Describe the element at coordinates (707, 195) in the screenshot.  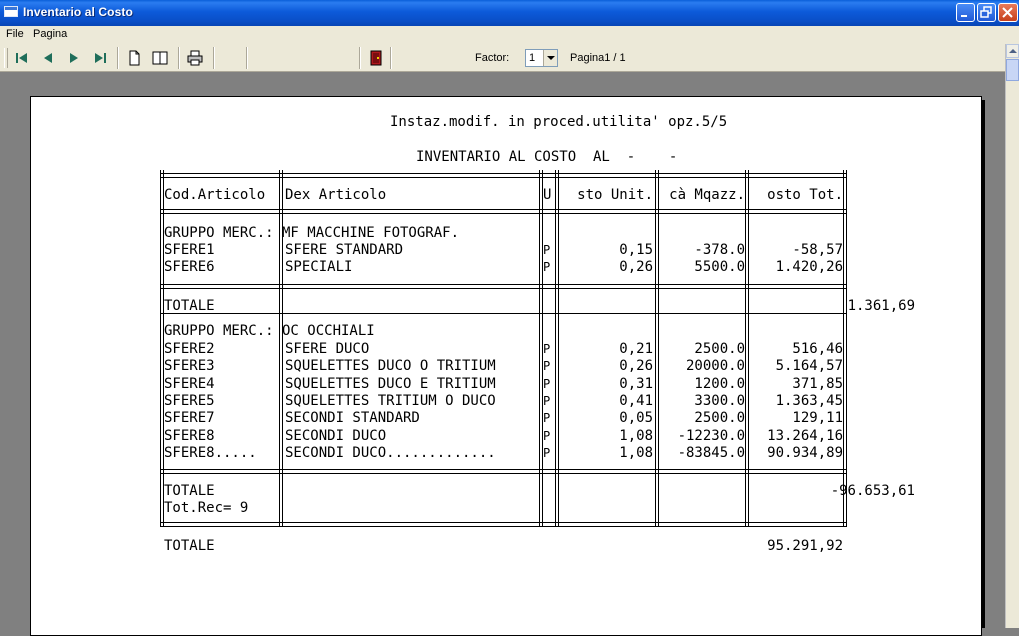
I see `column-header-qty: cà Mqazz.` at that location.